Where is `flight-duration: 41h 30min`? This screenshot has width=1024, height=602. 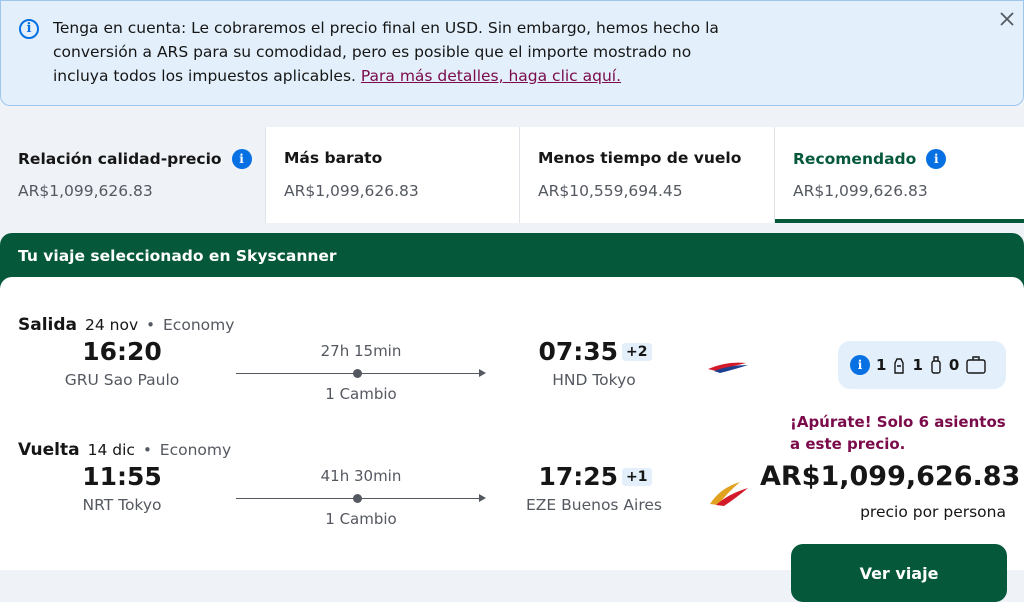
flight-duration: 41h 30min is located at coordinates (361, 476).